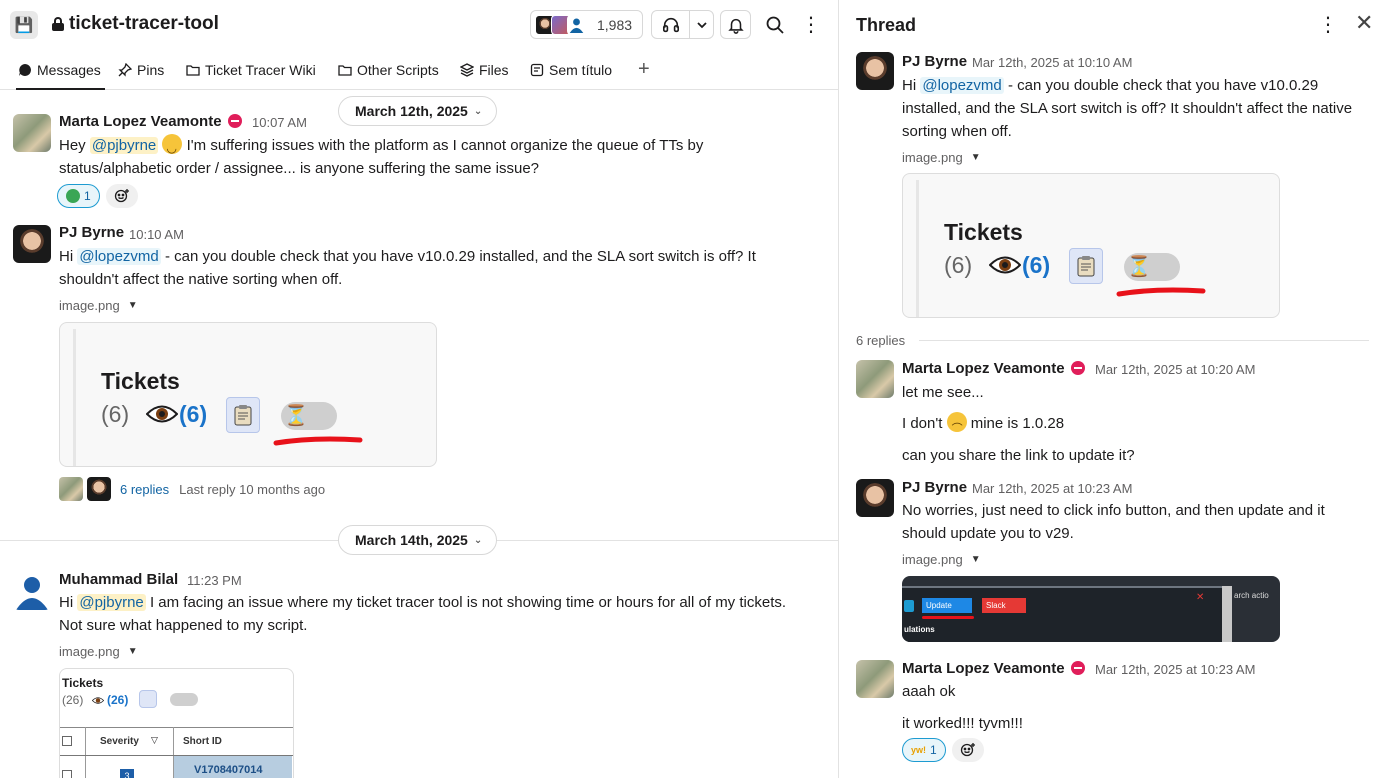  What do you see at coordinates (924, 750) in the screenshot?
I see `reaction-pill: yw! 1` at bounding box center [924, 750].